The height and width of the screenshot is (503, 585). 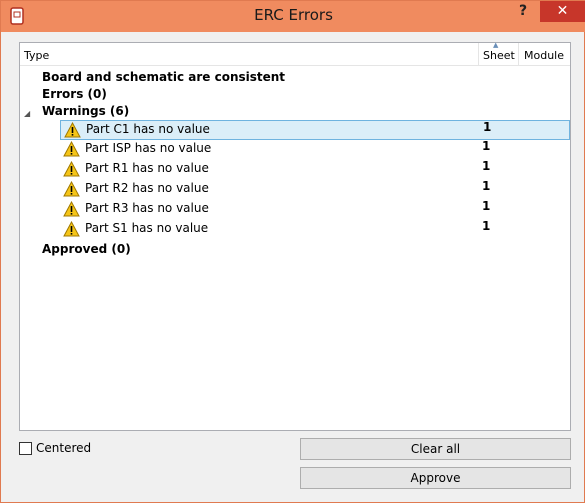 I want to click on window-title: ERC Errors, so click(x=293, y=15).